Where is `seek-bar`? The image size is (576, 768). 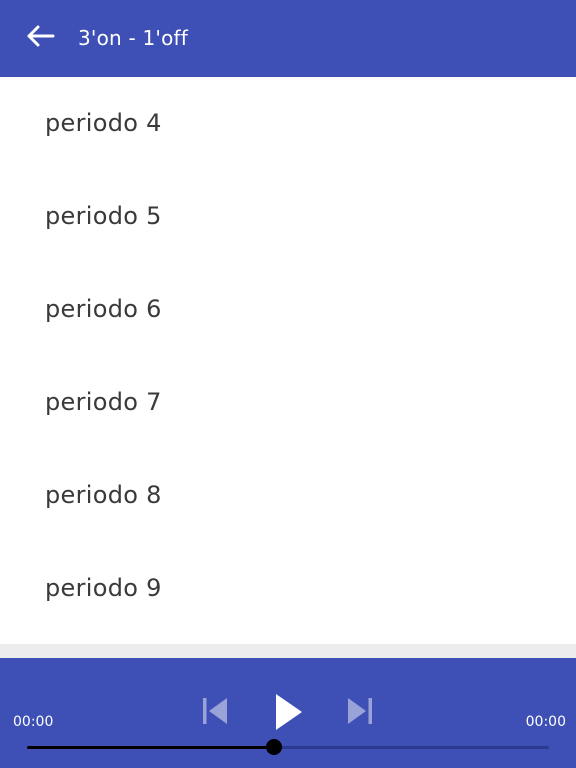
seek-bar is located at coordinates (288, 747).